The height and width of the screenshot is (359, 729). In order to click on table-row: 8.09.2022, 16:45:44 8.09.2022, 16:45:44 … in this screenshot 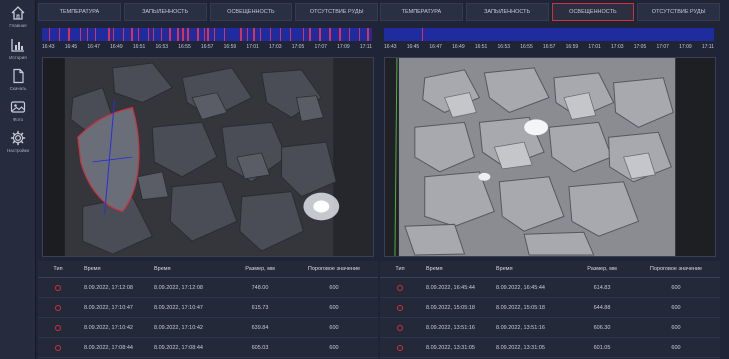, I will do `click(550, 288)`.